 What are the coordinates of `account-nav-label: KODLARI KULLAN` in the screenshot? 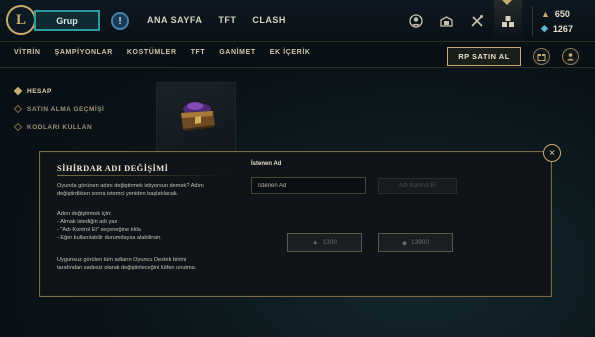 It's located at (60, 127).